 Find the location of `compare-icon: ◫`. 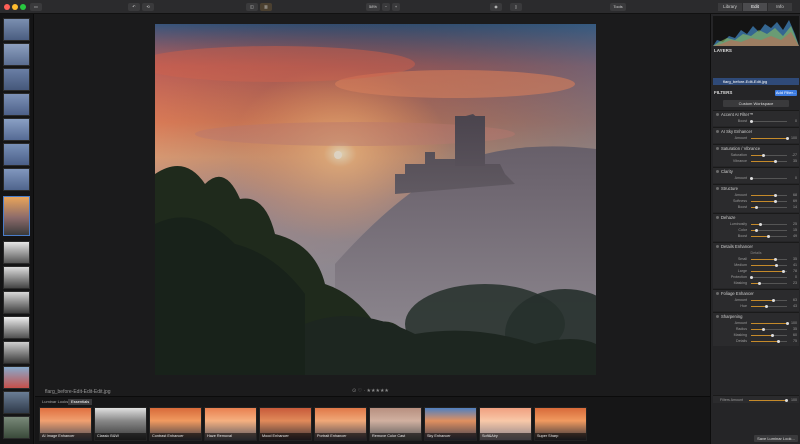

compare-icon: ◫ is located at coordinates (252, 7).